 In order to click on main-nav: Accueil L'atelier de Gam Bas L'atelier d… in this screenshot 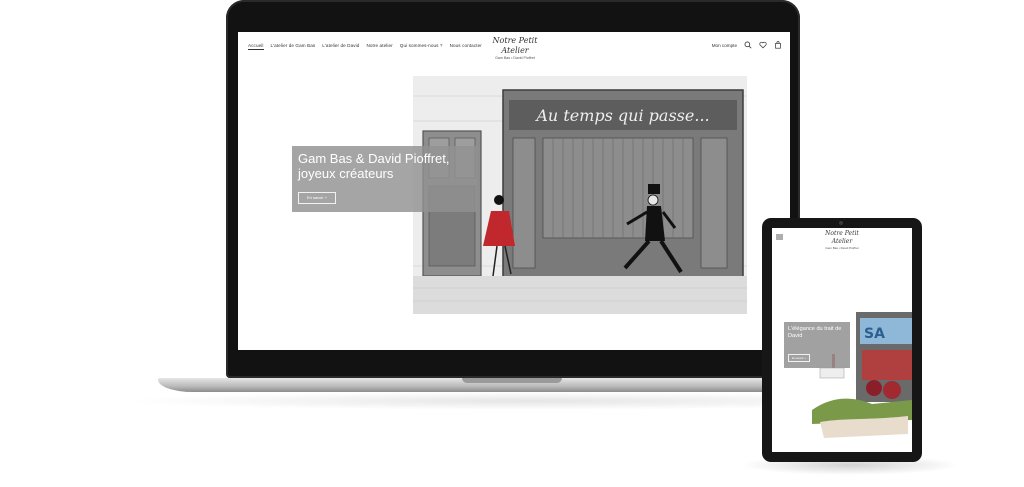, I will do `click(365, 46)`.